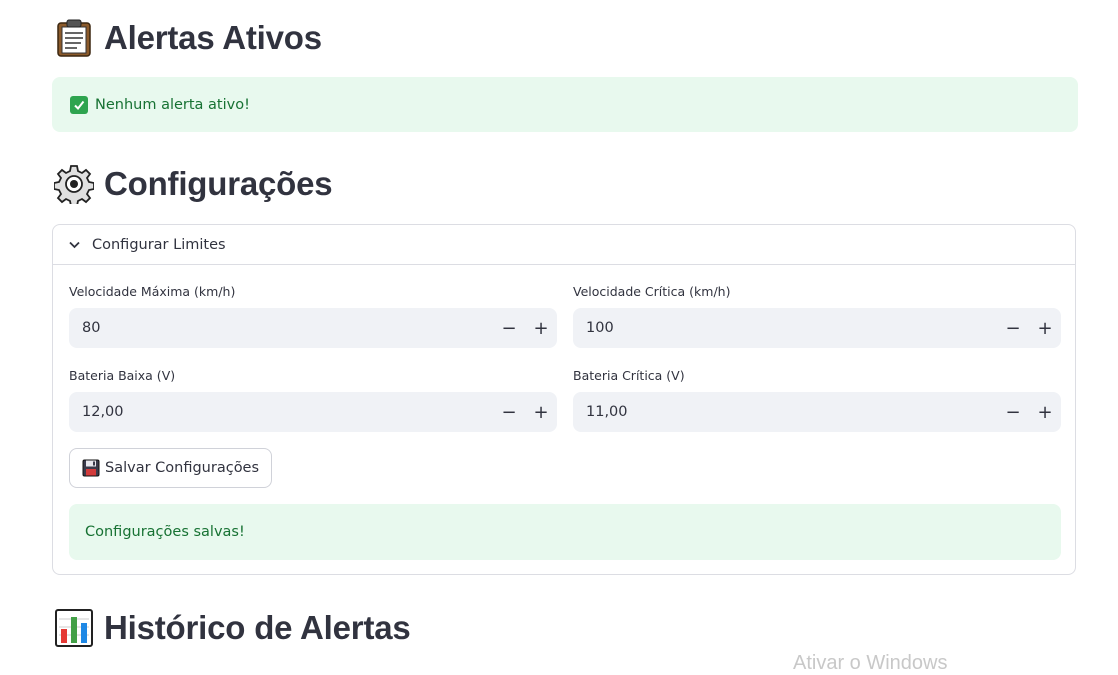 This screenshot has width=1118, height=675. What do you see at coordinates (281, 328) in the screenshot?
I see `max-speed-value: 80` at bounding box center [281, 328].